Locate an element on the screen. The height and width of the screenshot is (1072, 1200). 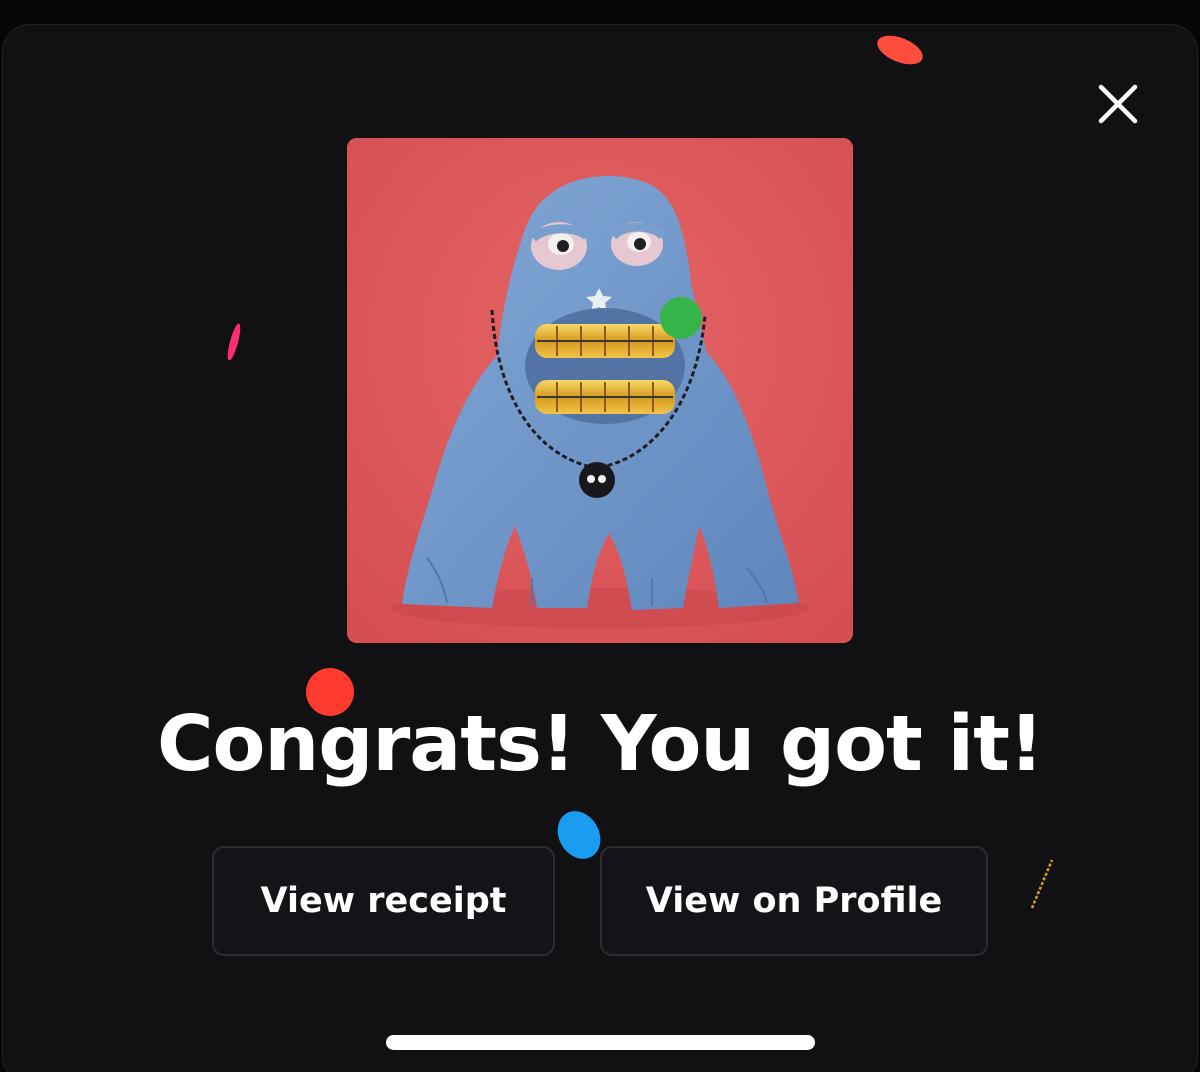
close-icon is located at coordinates (1118, 104).